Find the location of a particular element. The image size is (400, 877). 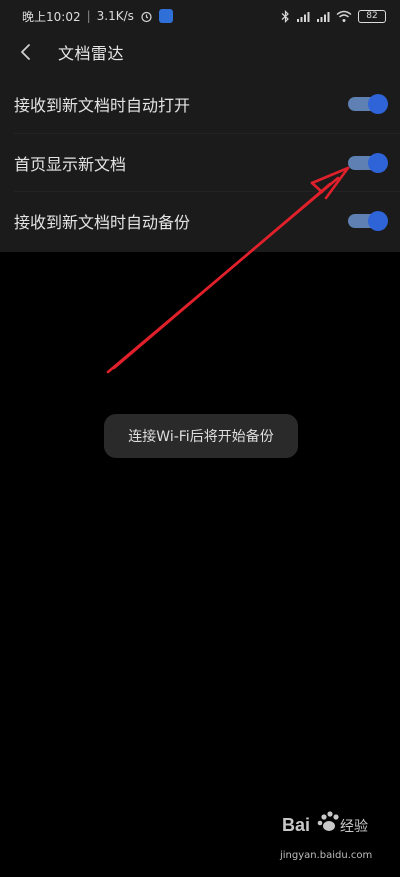

page-title: 文档雷达 is located at coordinates (91, 53).